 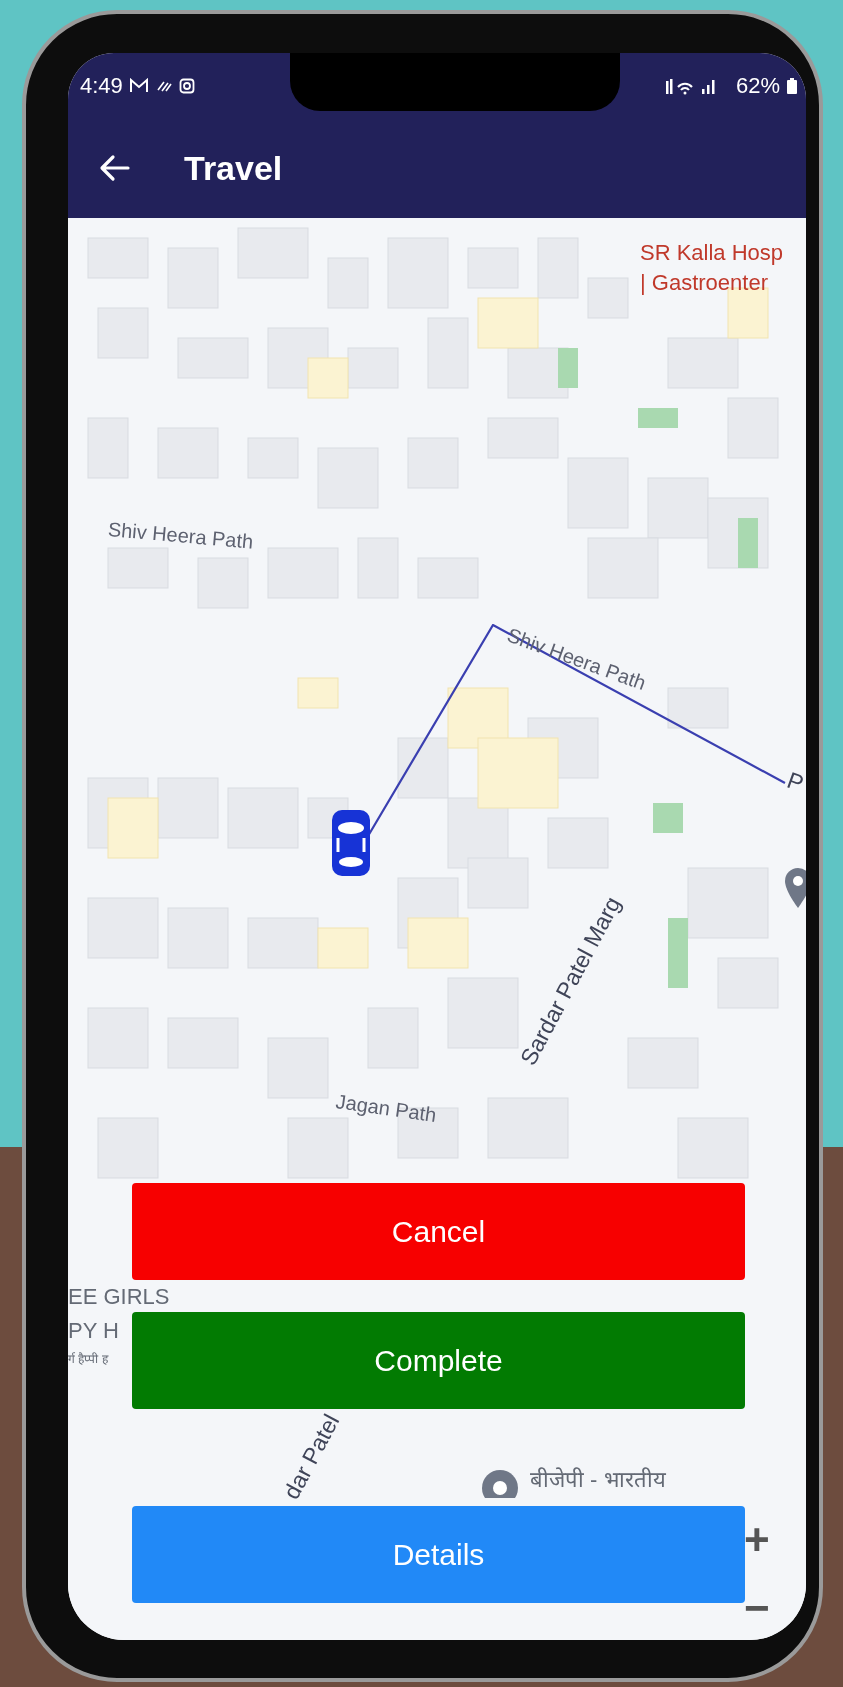 What do you see at coordinates (500, 1483) in the screenshot?
I see `place-marker-icon` at bounding box center [500, 1483].